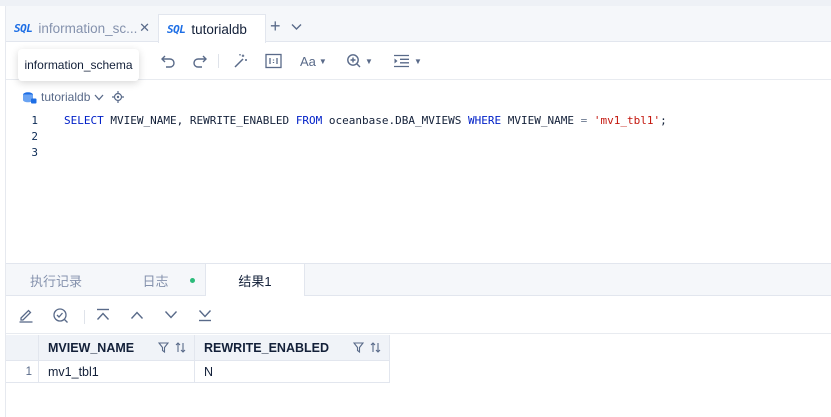 This screenshot has width=831, height=417. I want to click on editor-line: 2, so click(22, 136).